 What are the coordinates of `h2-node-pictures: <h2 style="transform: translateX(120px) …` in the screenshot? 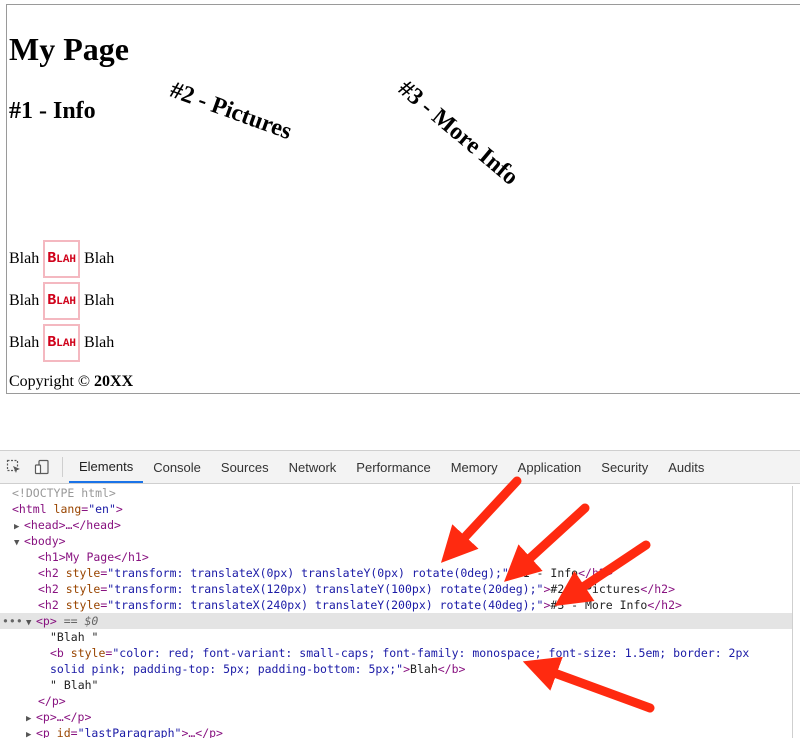 It's located at (400, 589).